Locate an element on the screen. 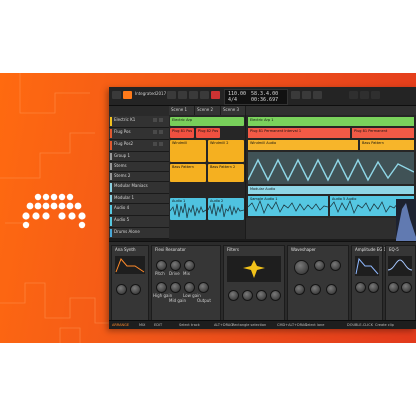 The width and height of the screenshot is (416, 416). undo-icon is located at coordinates (171, 95).